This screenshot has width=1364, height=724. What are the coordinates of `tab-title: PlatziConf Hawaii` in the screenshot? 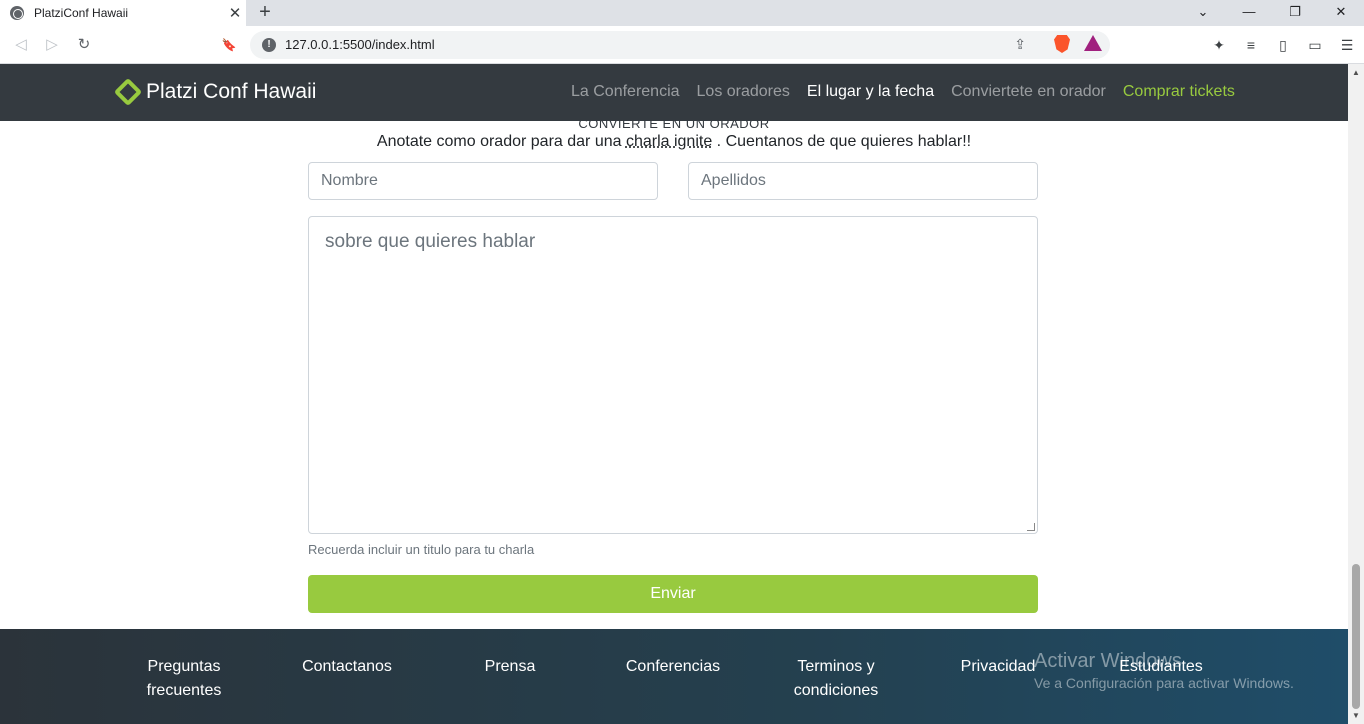 It's located at (81, 13).